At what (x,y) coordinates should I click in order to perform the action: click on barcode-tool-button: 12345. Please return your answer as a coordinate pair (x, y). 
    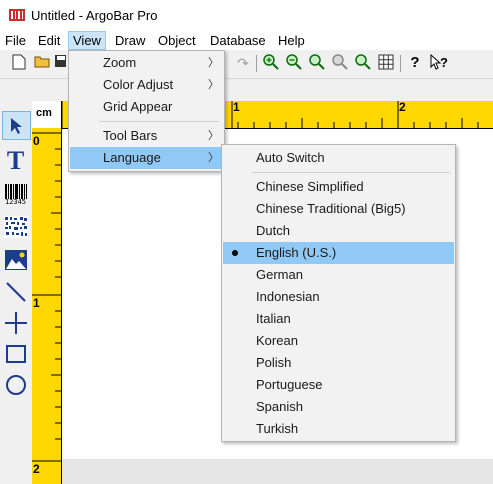
    Looking at the image, I should click on (15, 194).